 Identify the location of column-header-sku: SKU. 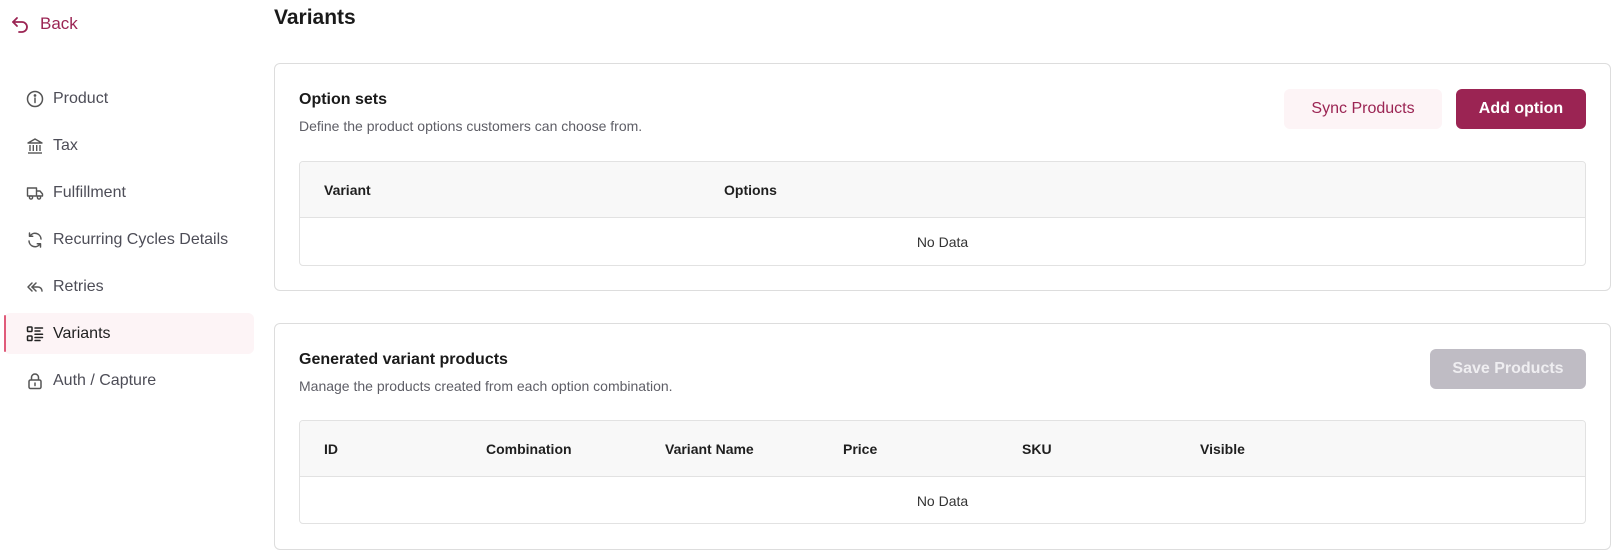
(1037, 449).